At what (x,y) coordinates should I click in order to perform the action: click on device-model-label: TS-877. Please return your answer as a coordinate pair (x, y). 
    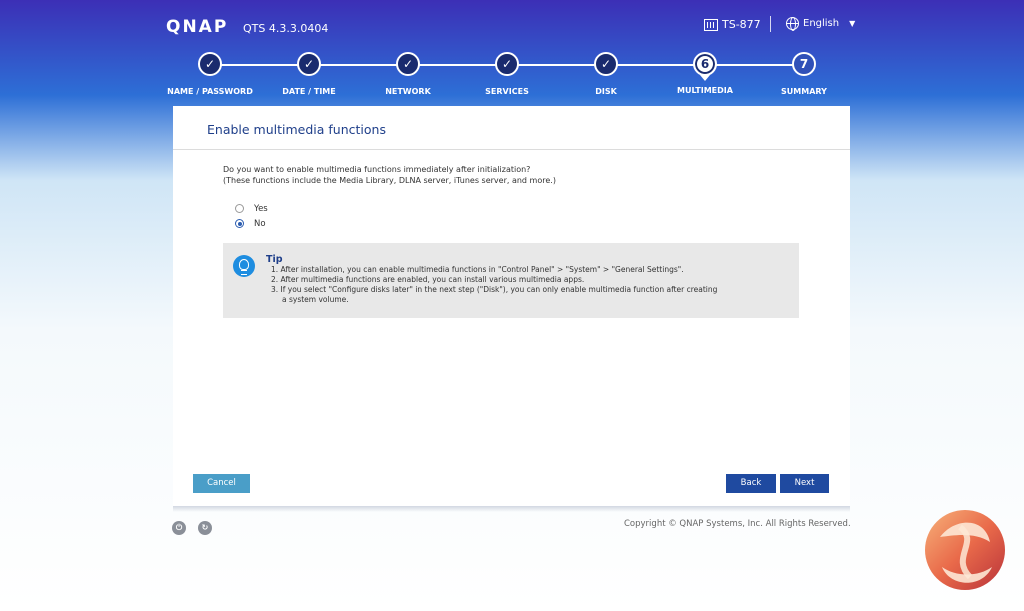
    Looking at the image, I should click on (741, 24).